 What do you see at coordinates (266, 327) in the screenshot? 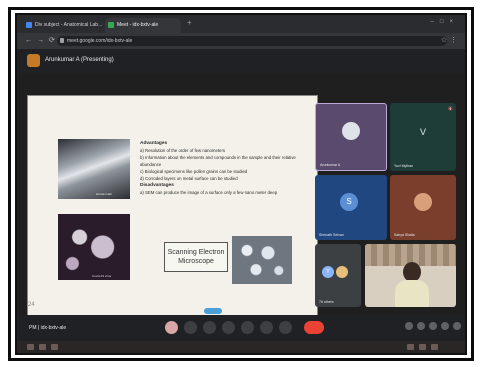
I see `emoji-button` at bounding box center [266, 327].